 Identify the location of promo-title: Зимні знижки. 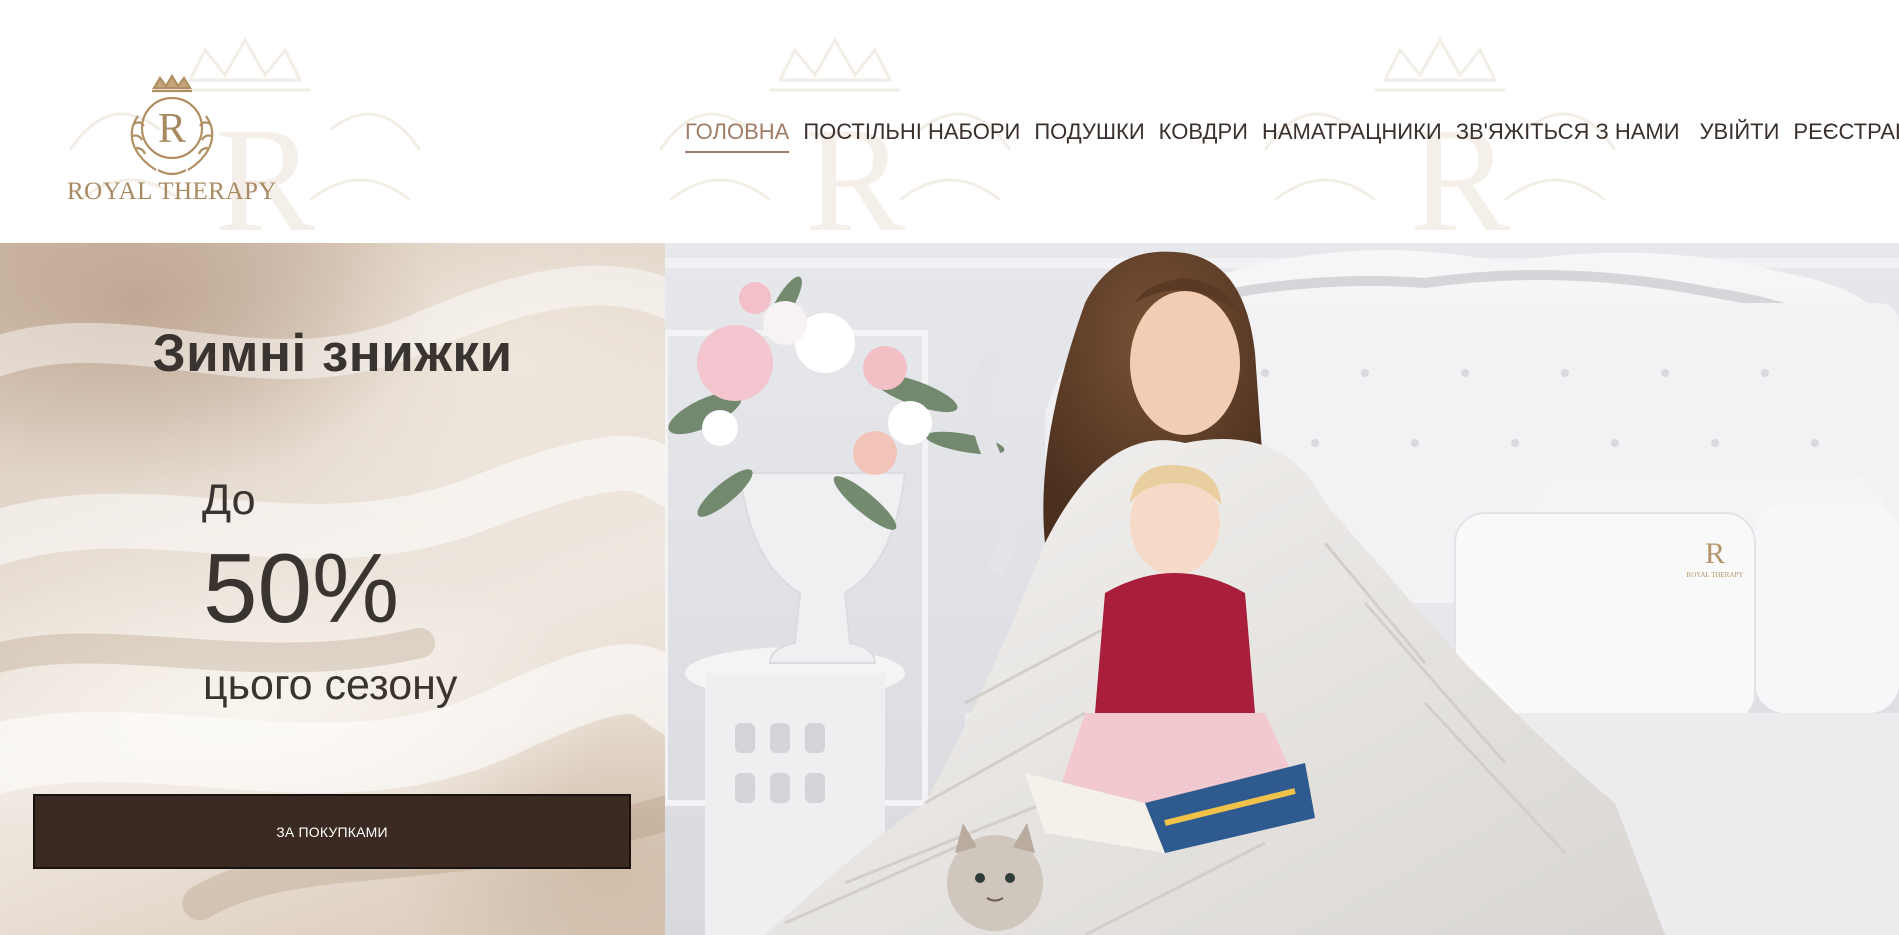
(332, 353).